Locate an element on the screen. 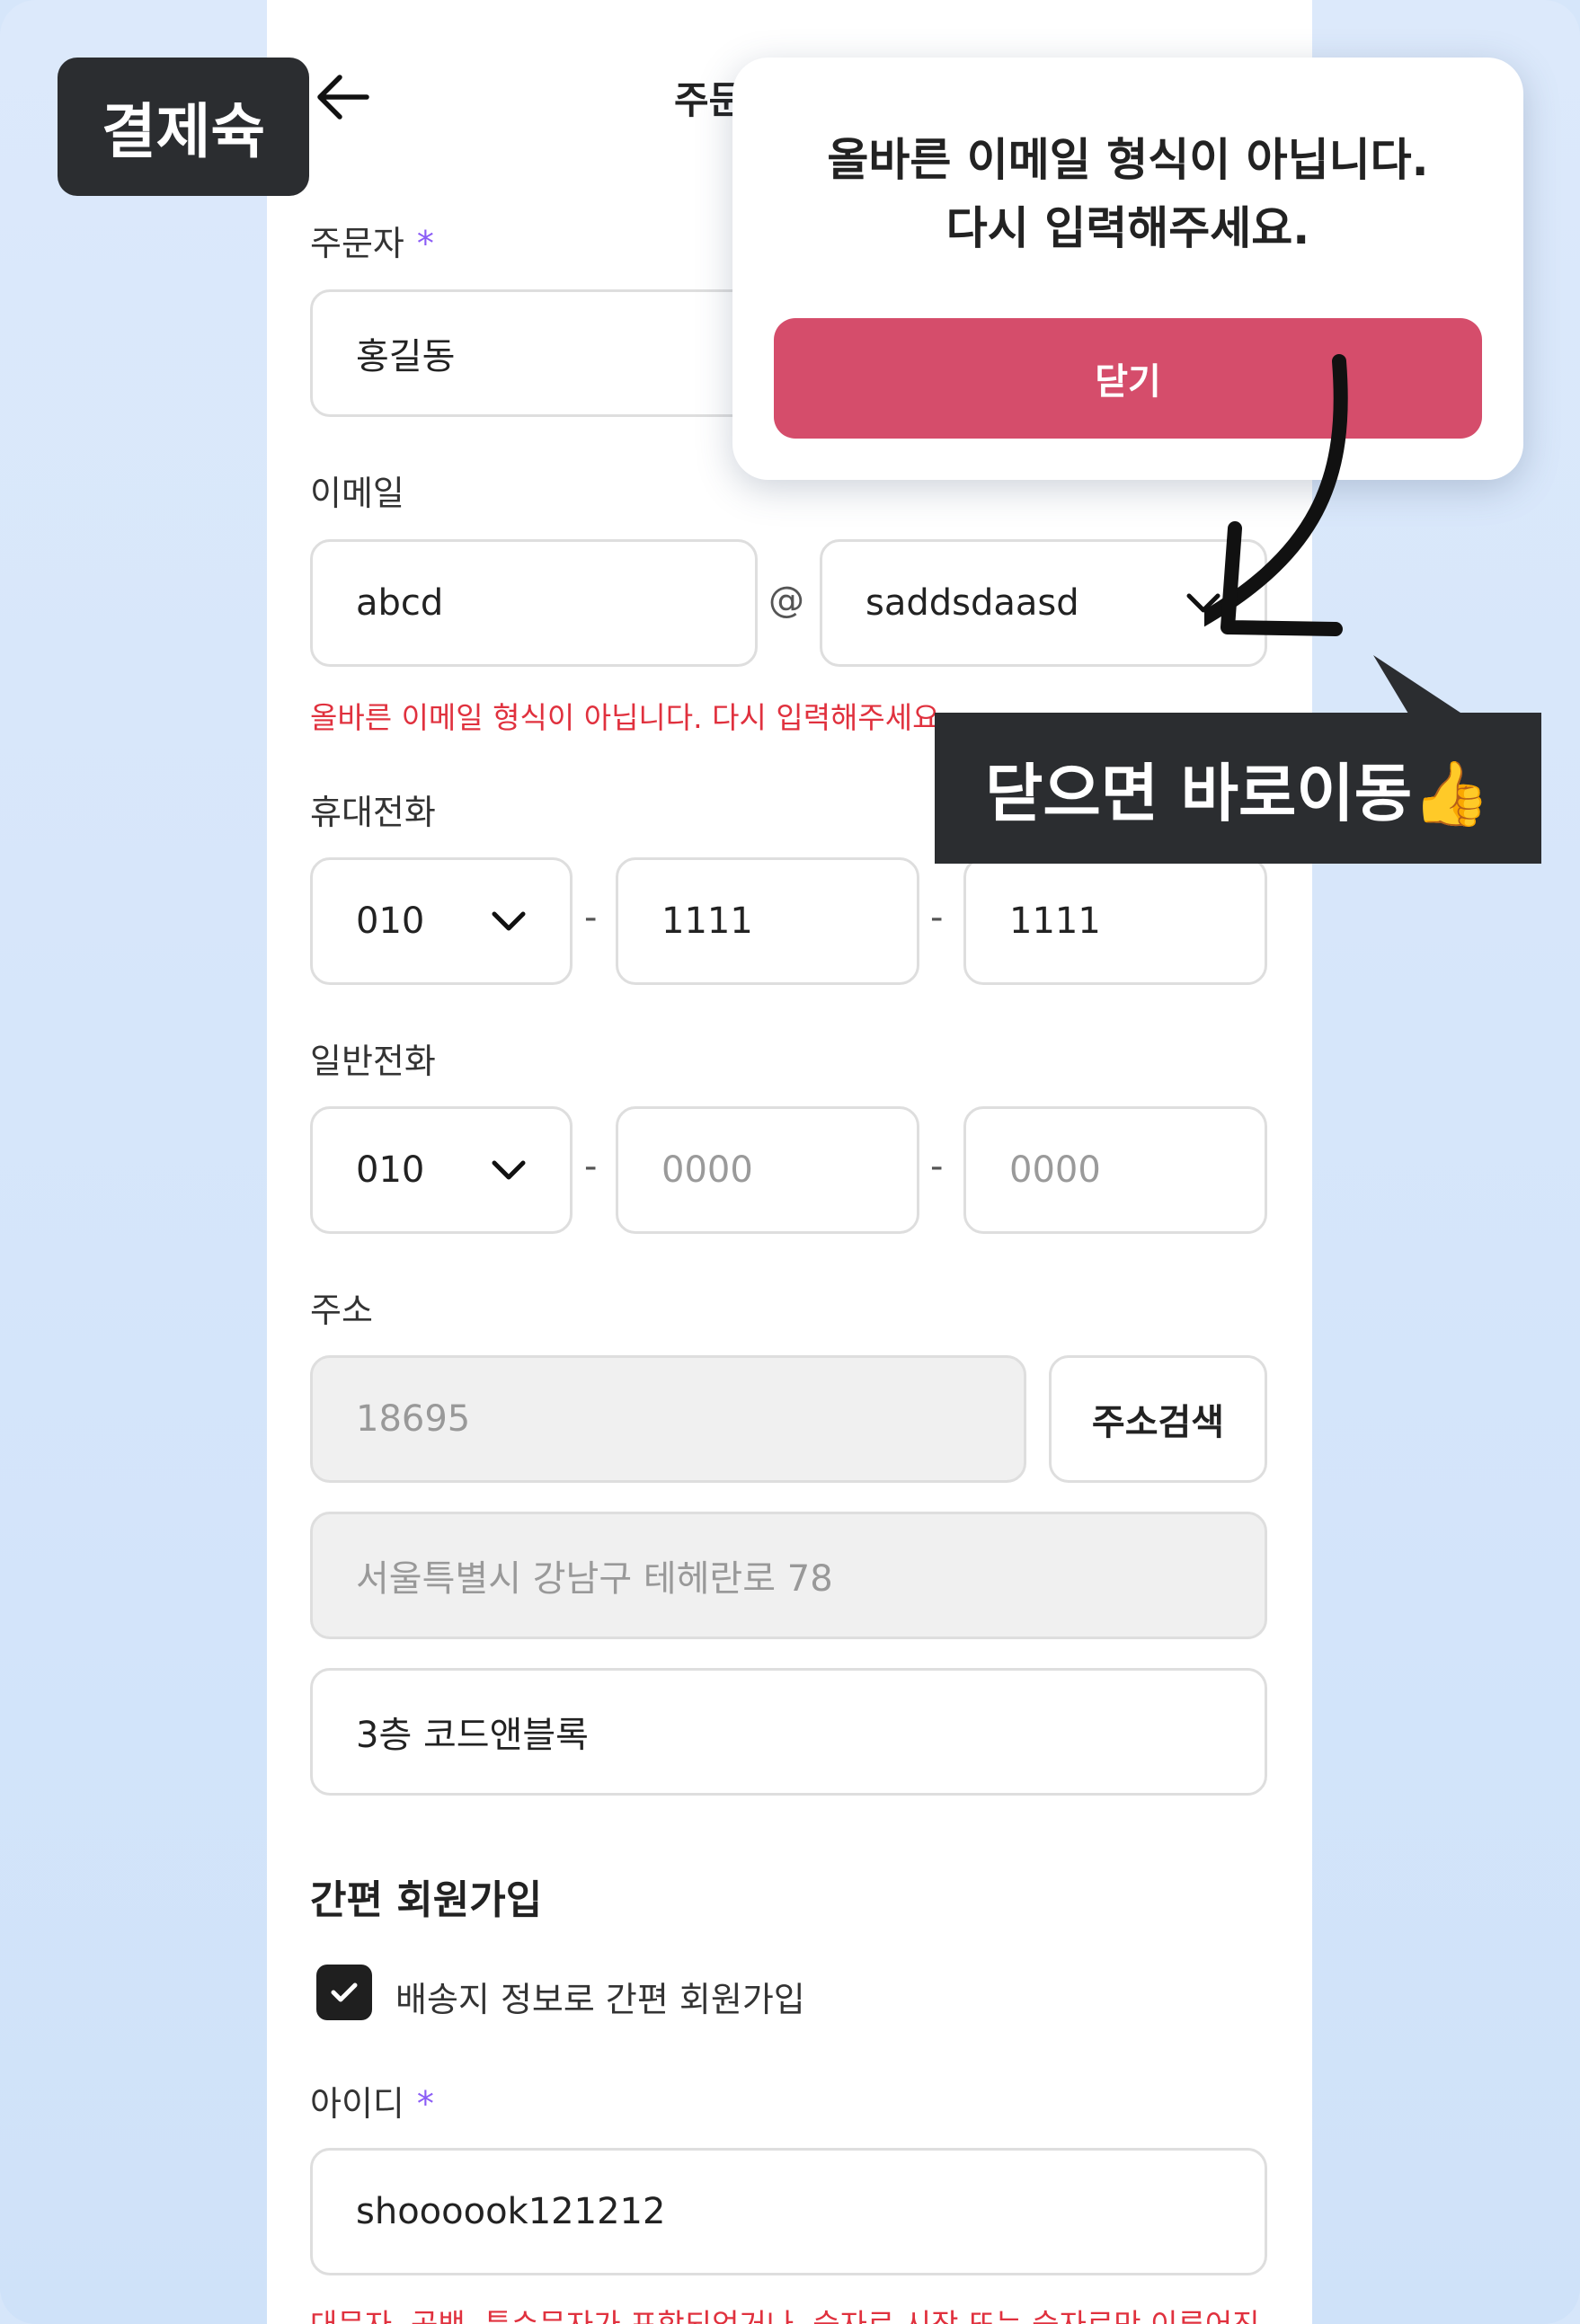 This screenshot has height=2324, width=1580. signup-section-title: 간편 회원가입 is located at coordinates (426, 1900).